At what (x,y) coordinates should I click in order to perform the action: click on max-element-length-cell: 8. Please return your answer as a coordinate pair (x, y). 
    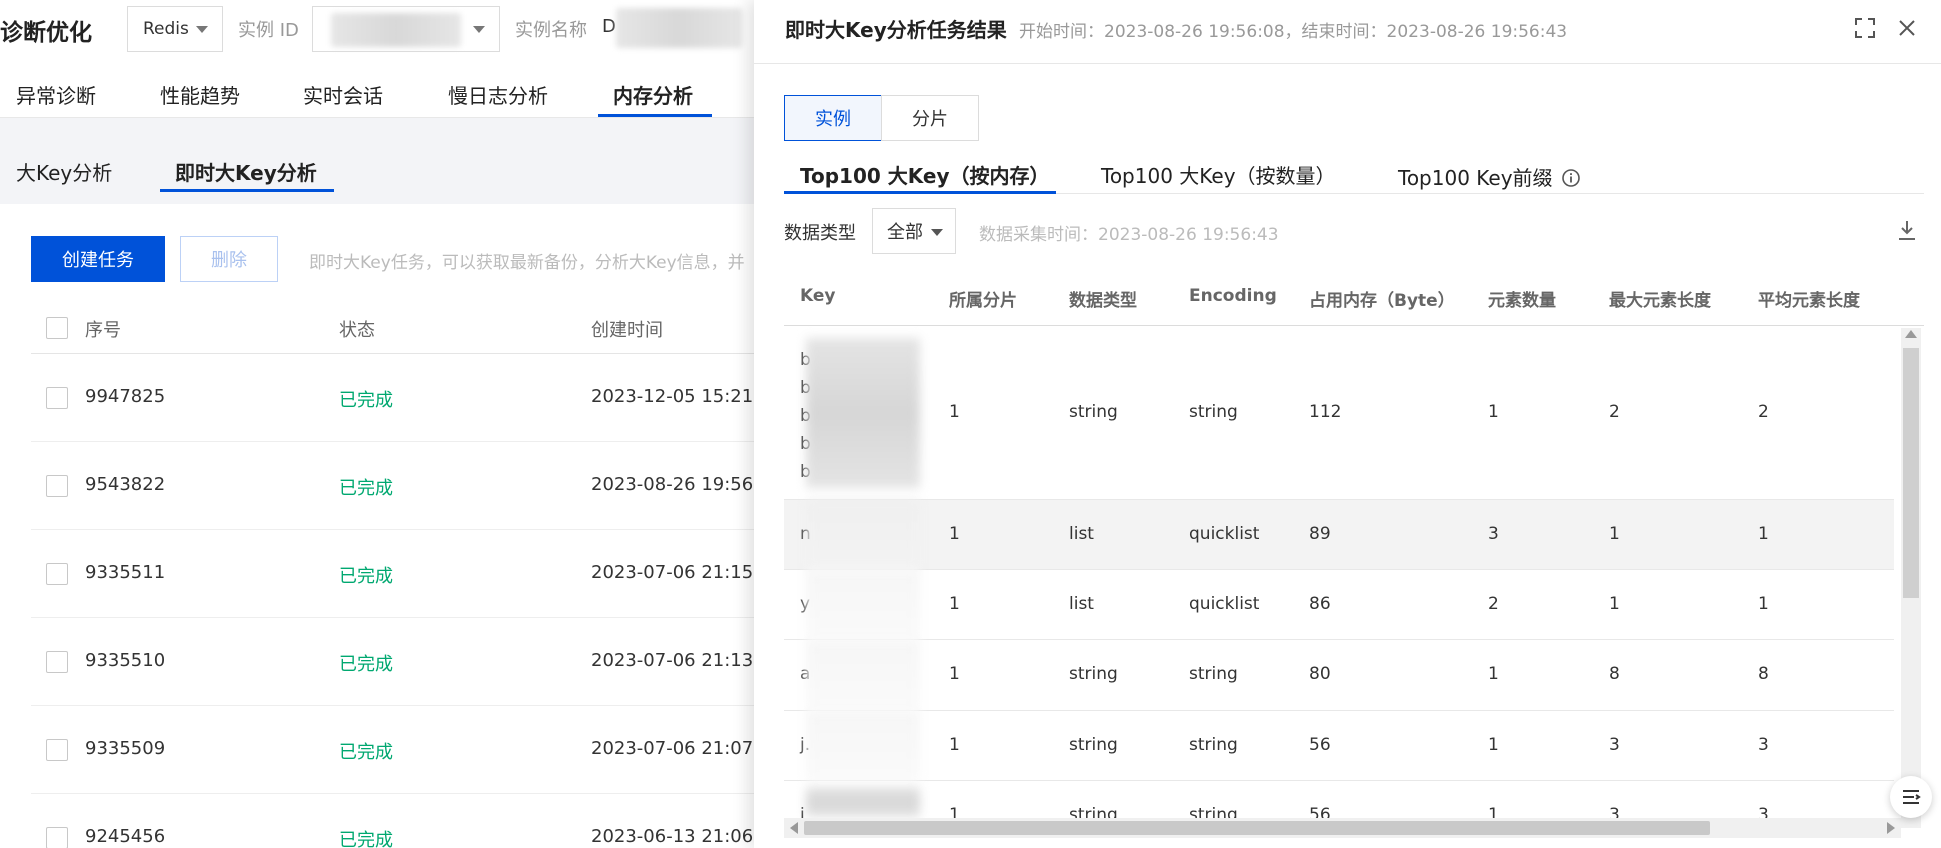
    Looking at the image, I should click on (1614, 674).